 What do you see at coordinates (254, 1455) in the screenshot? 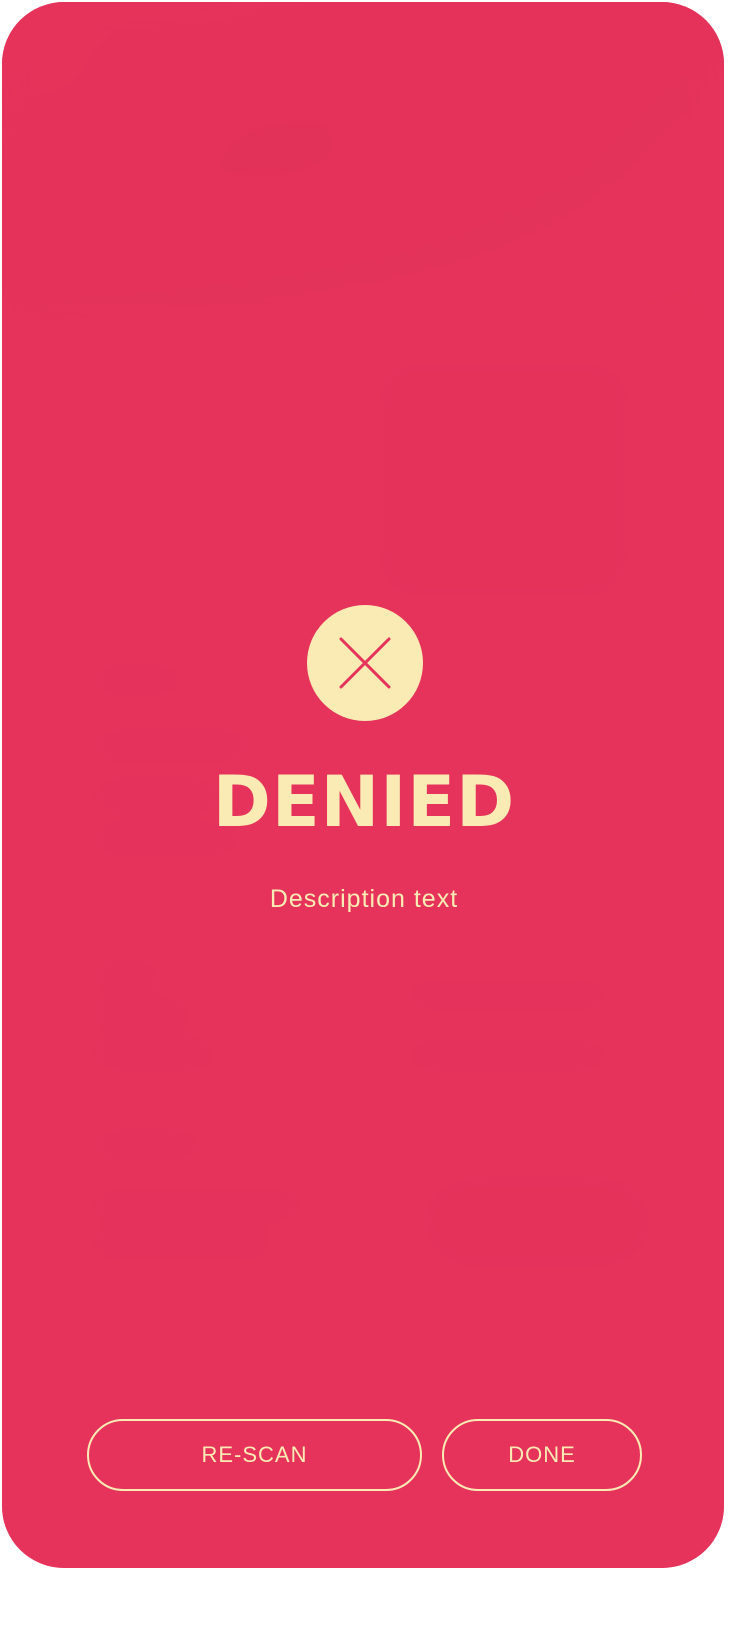
I see `rescan-button: RE-SCAN` at bounding box center [254, 1455].